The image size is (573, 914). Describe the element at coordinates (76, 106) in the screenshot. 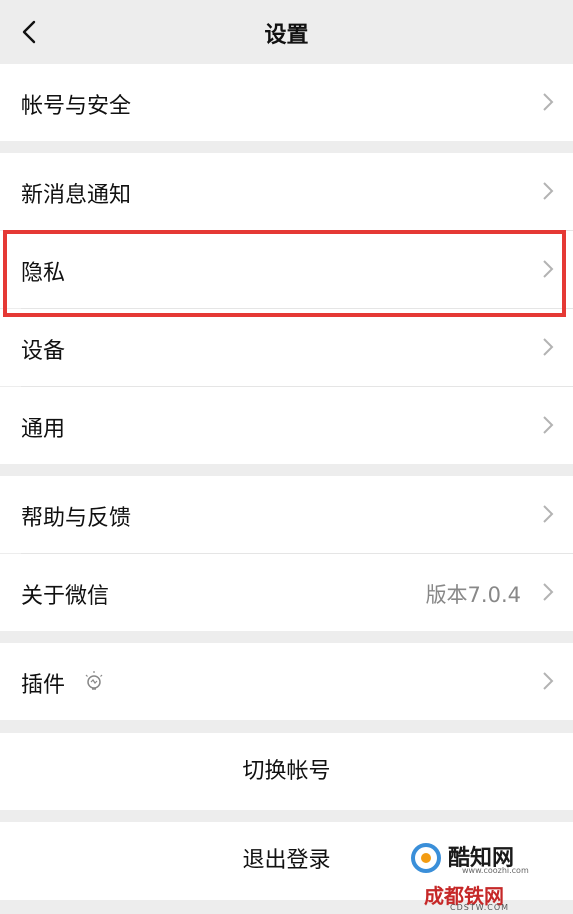

I see `row-label: 帐号与安全` at that location.